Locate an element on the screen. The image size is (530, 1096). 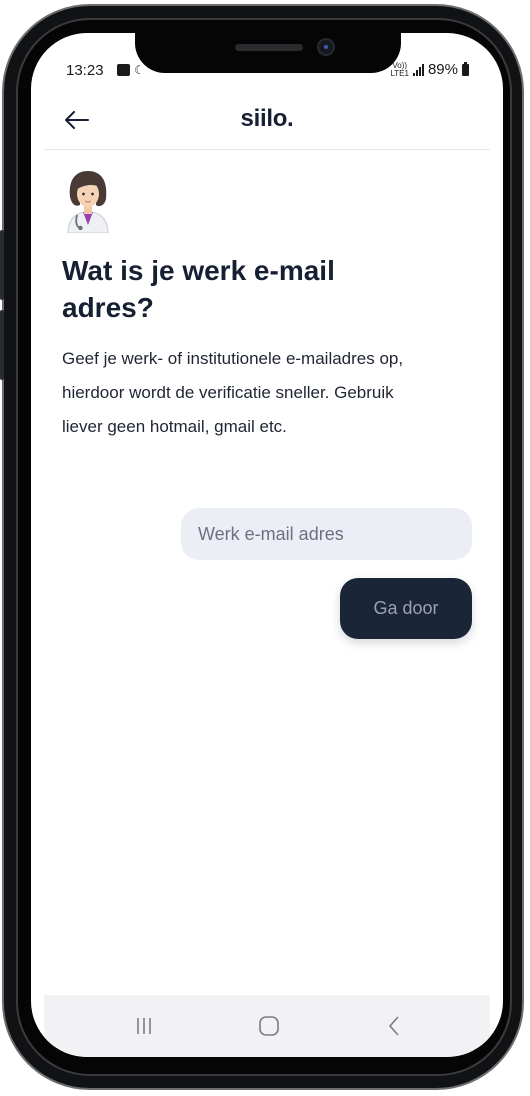
nav-recent-apps is located at coordinates (144, 1026).